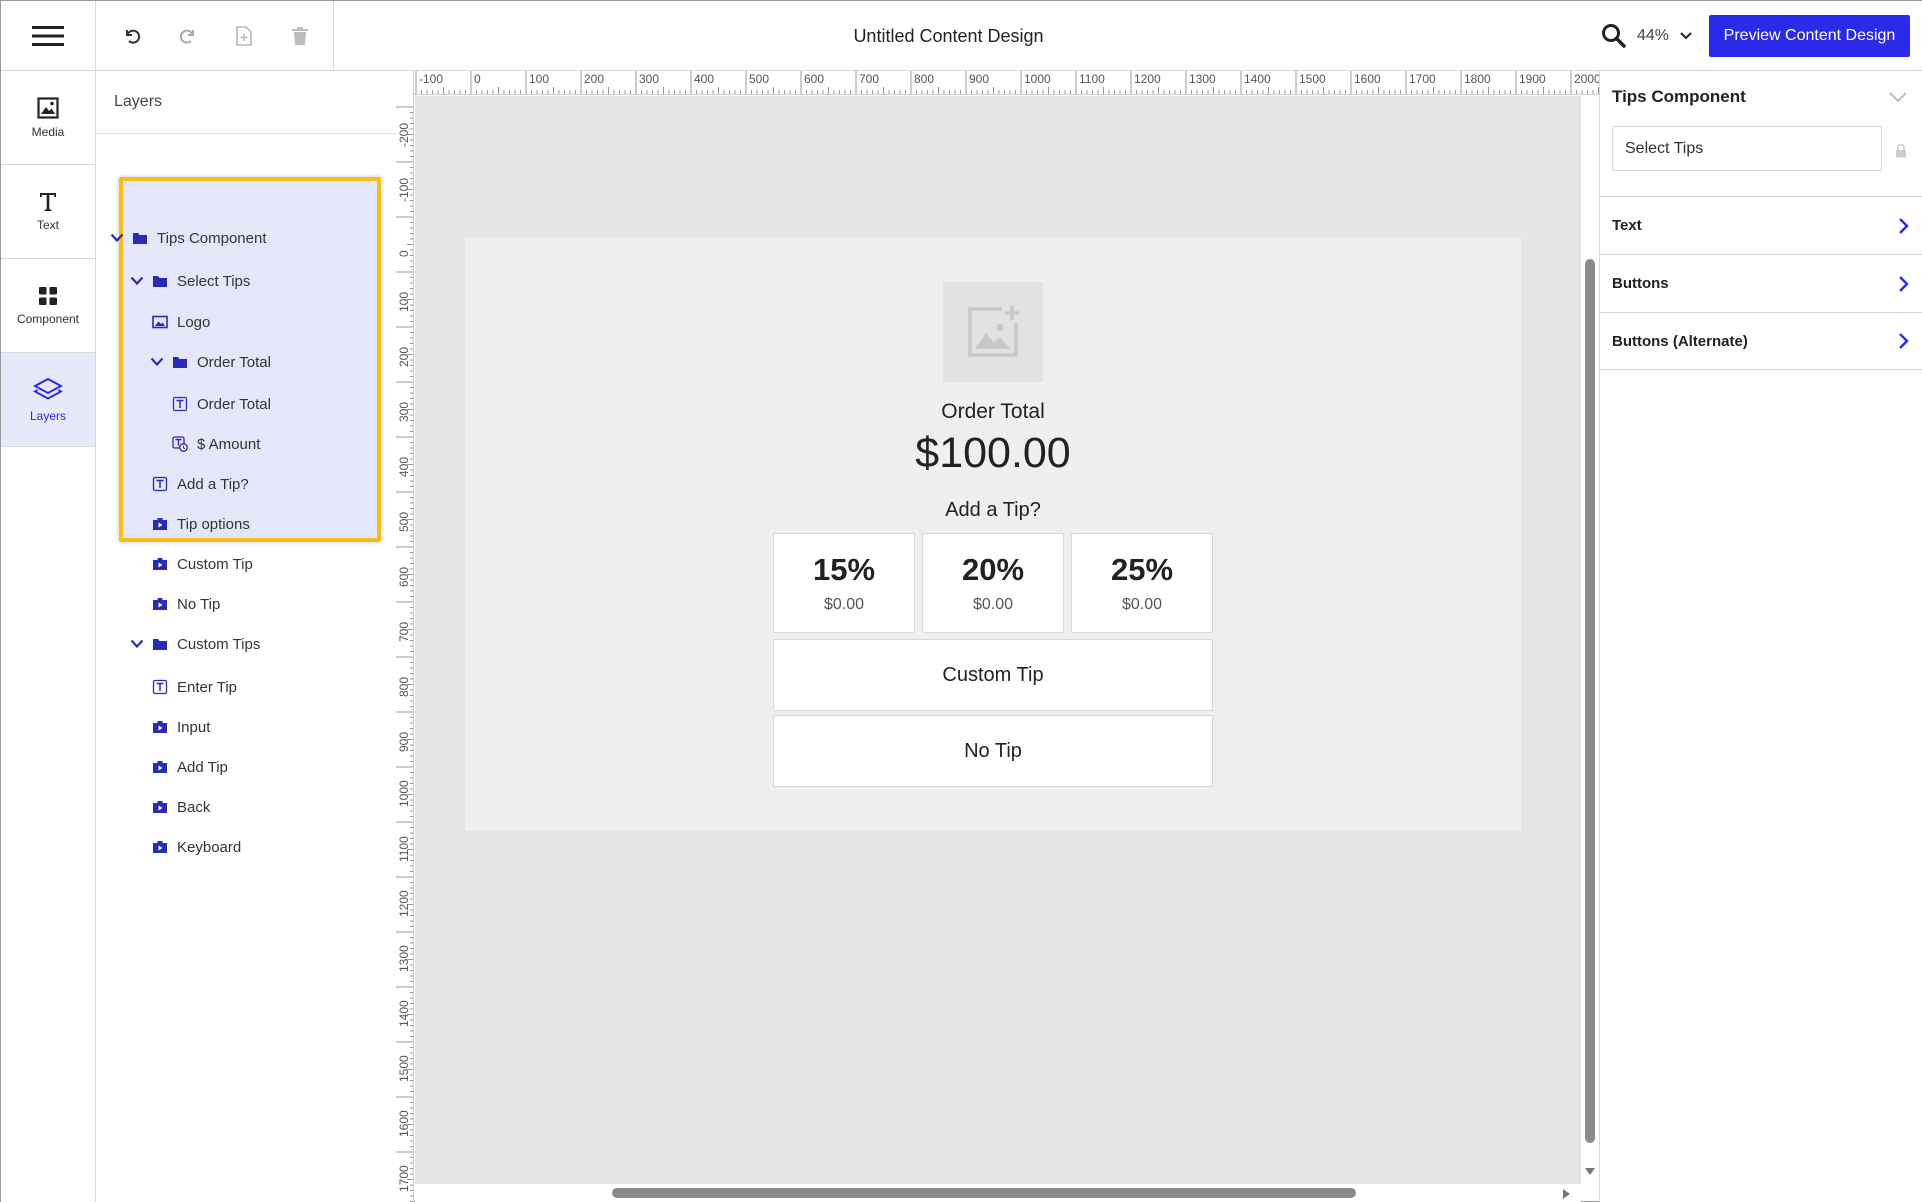 The image size is (1922, 1202). I want to click on layer-row: Back, so click(181, 807).